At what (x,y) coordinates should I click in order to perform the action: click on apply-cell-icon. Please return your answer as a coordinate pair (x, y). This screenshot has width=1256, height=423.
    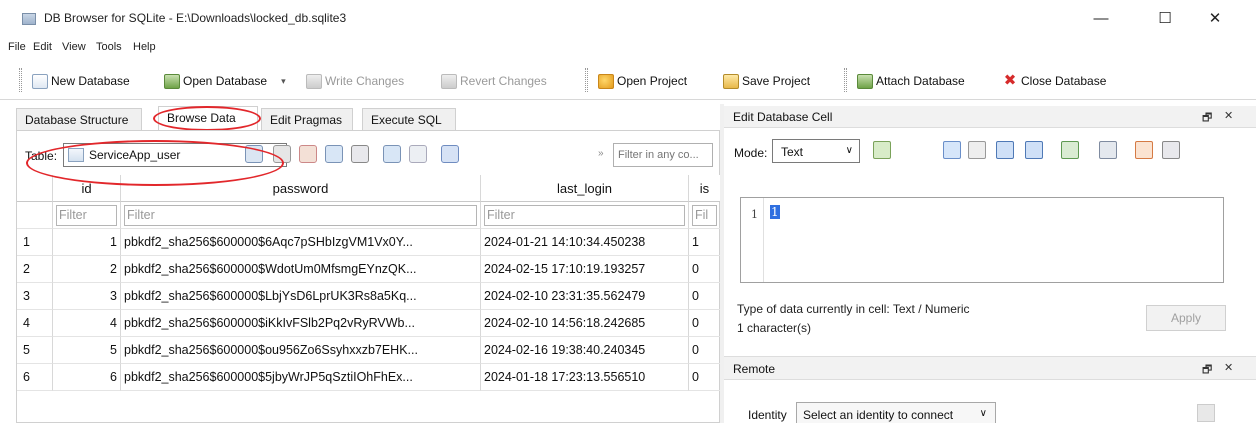
    Looking at the image, I should click on (1070, 150).